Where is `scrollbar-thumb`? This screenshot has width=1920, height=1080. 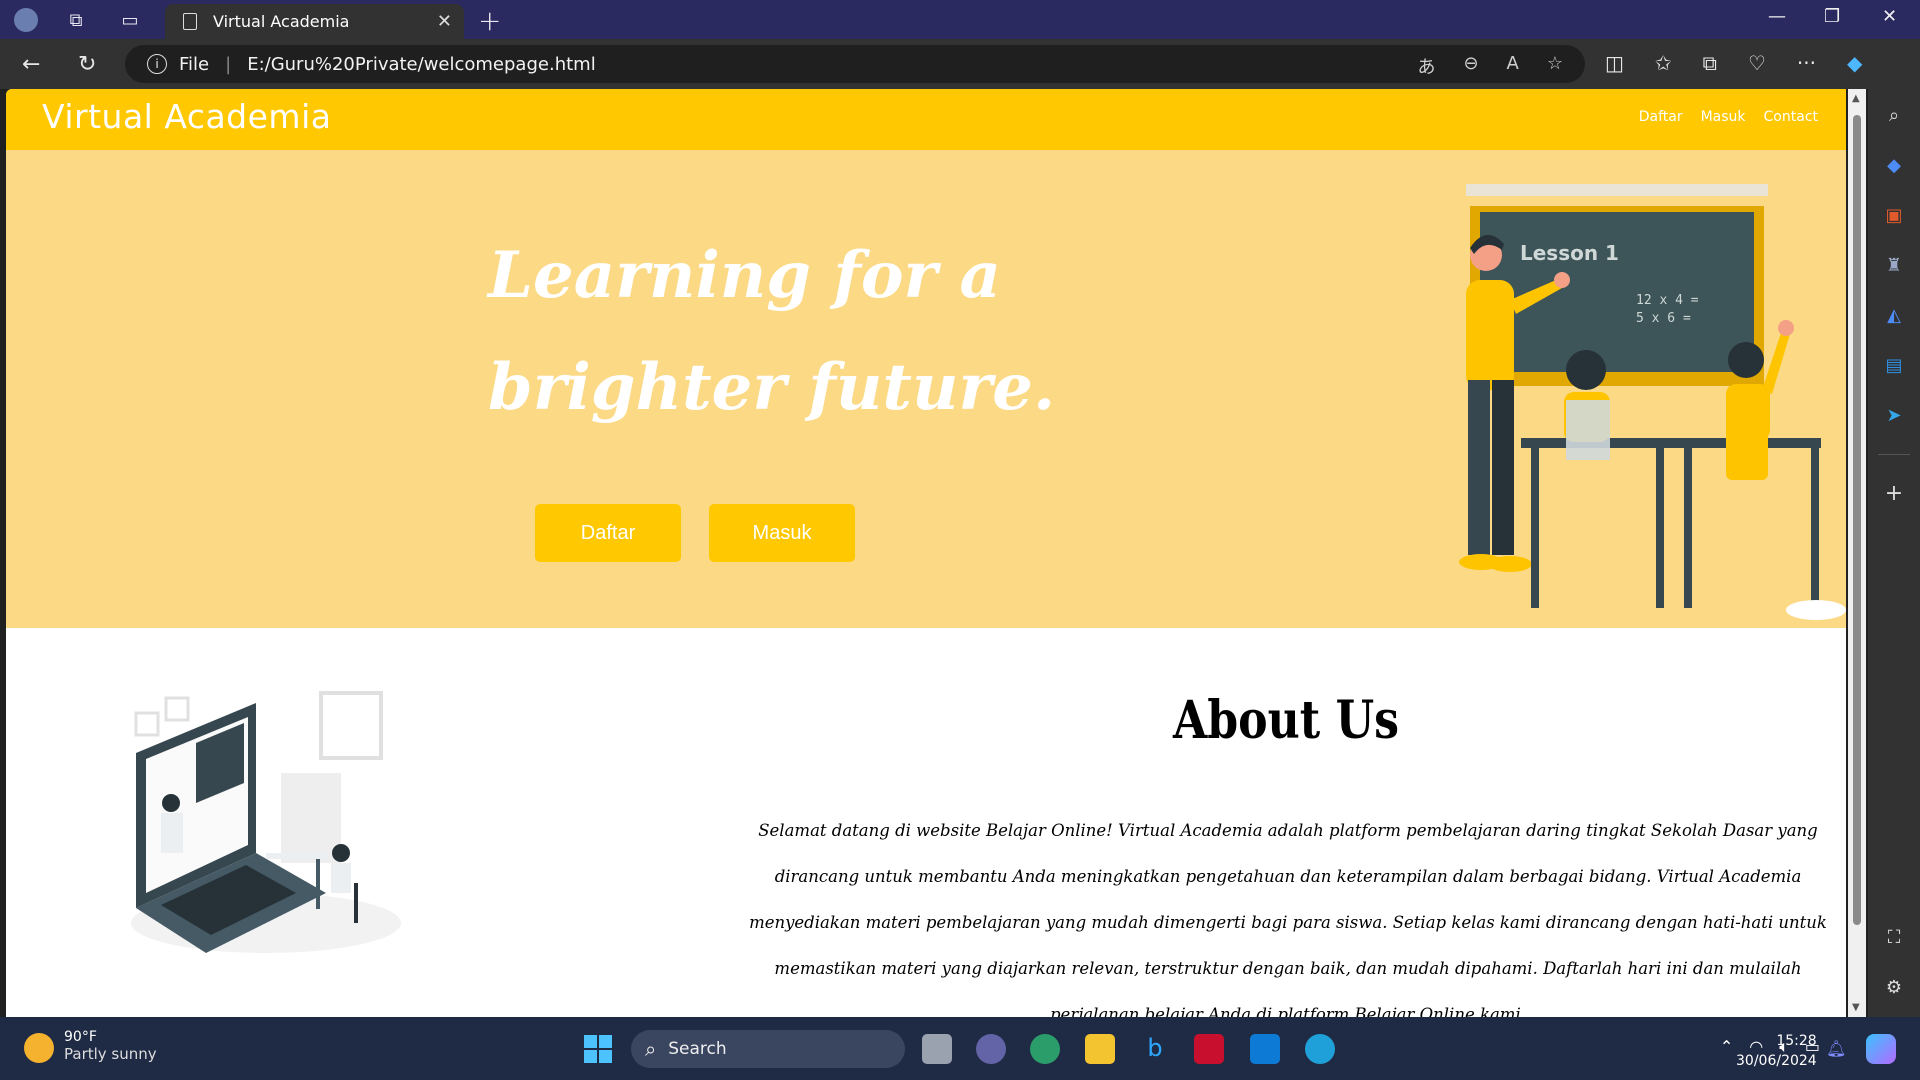 scrollbar-thumb is located at coordinates (1857, 520).